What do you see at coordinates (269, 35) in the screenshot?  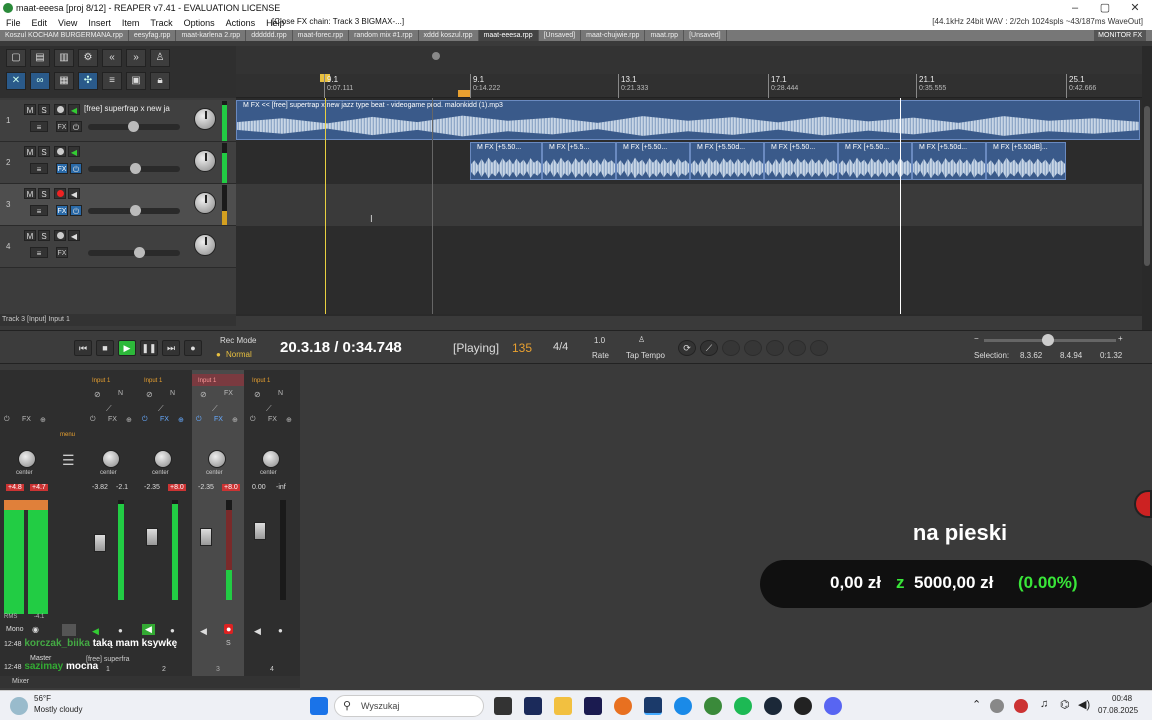 I see `project-tab: dddddd.rpp` at bounding box center [269, 35].